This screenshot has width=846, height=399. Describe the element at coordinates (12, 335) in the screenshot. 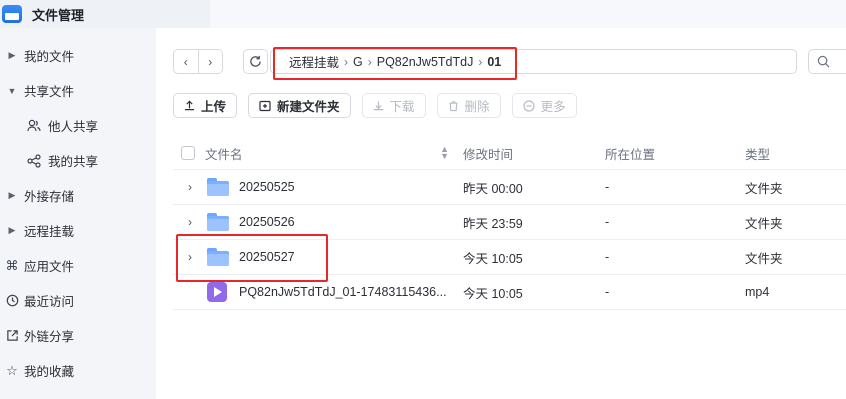

I see `external-link-icon` at that location.